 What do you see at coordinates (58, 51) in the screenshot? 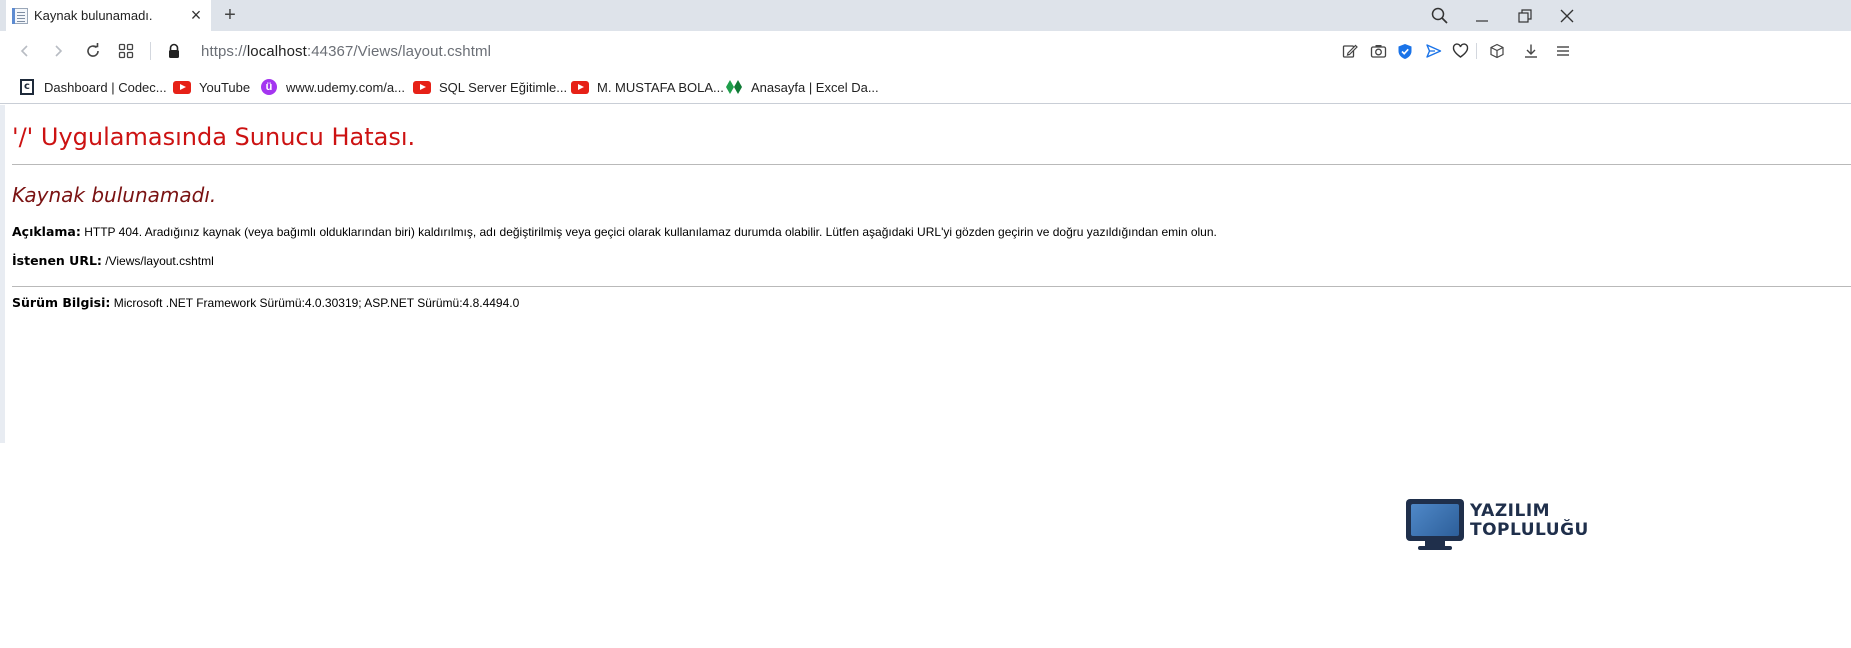
I see `forward-arrow-icon` at bounding box center [58, 51].